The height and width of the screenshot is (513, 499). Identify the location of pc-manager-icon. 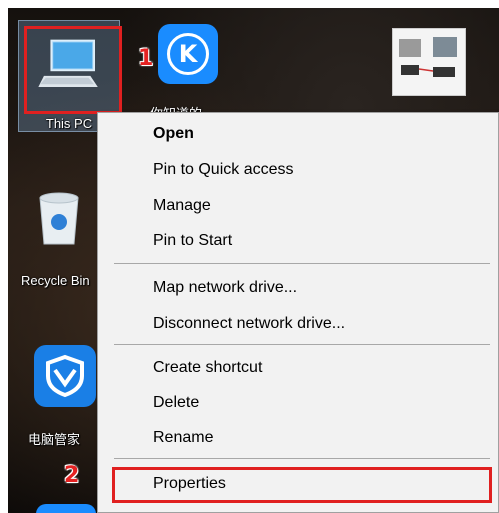
(65, 376).